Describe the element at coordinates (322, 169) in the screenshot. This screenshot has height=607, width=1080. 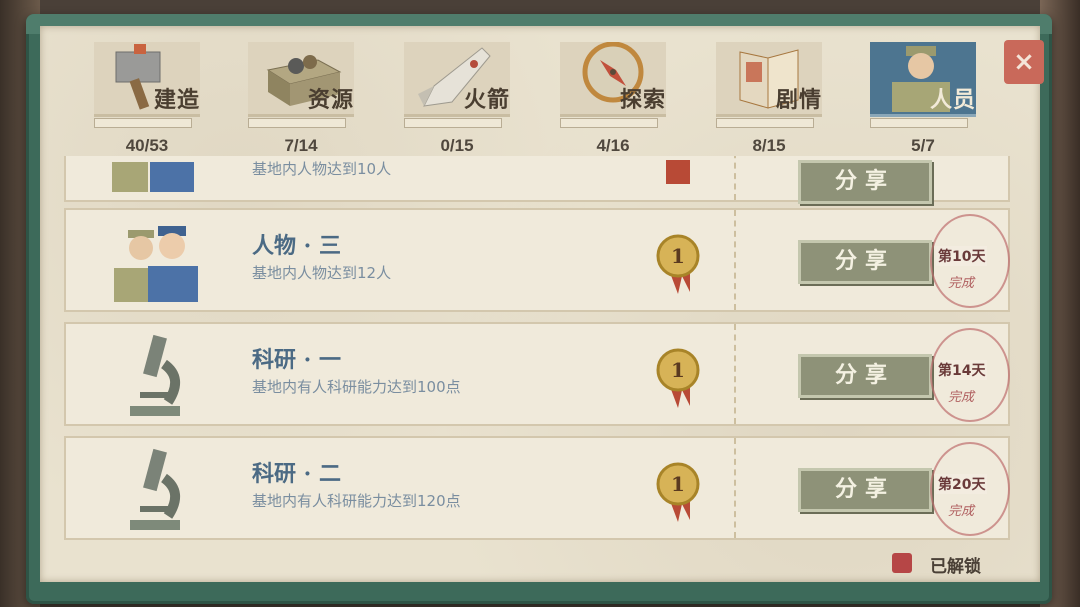
I see `achievement-desc: 基地内人物达到10人` at that location.